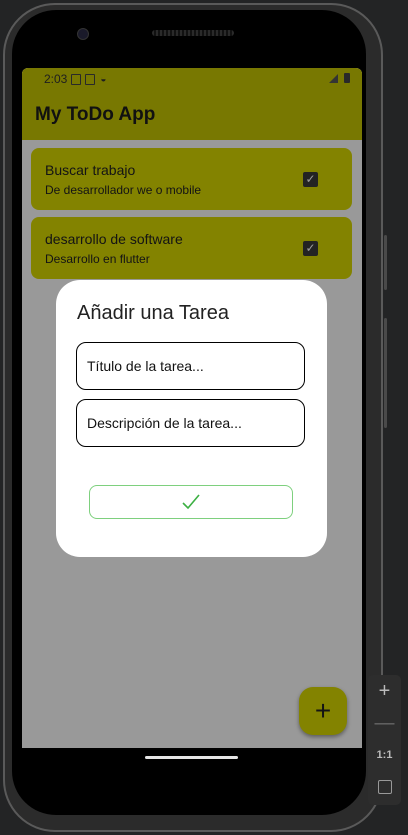 This screenshot has width=408, height=835. What do you see at coordinates (384, 723) in the screenshot?
I see `zoom-out-button: —` at bounding box center [384, 723].